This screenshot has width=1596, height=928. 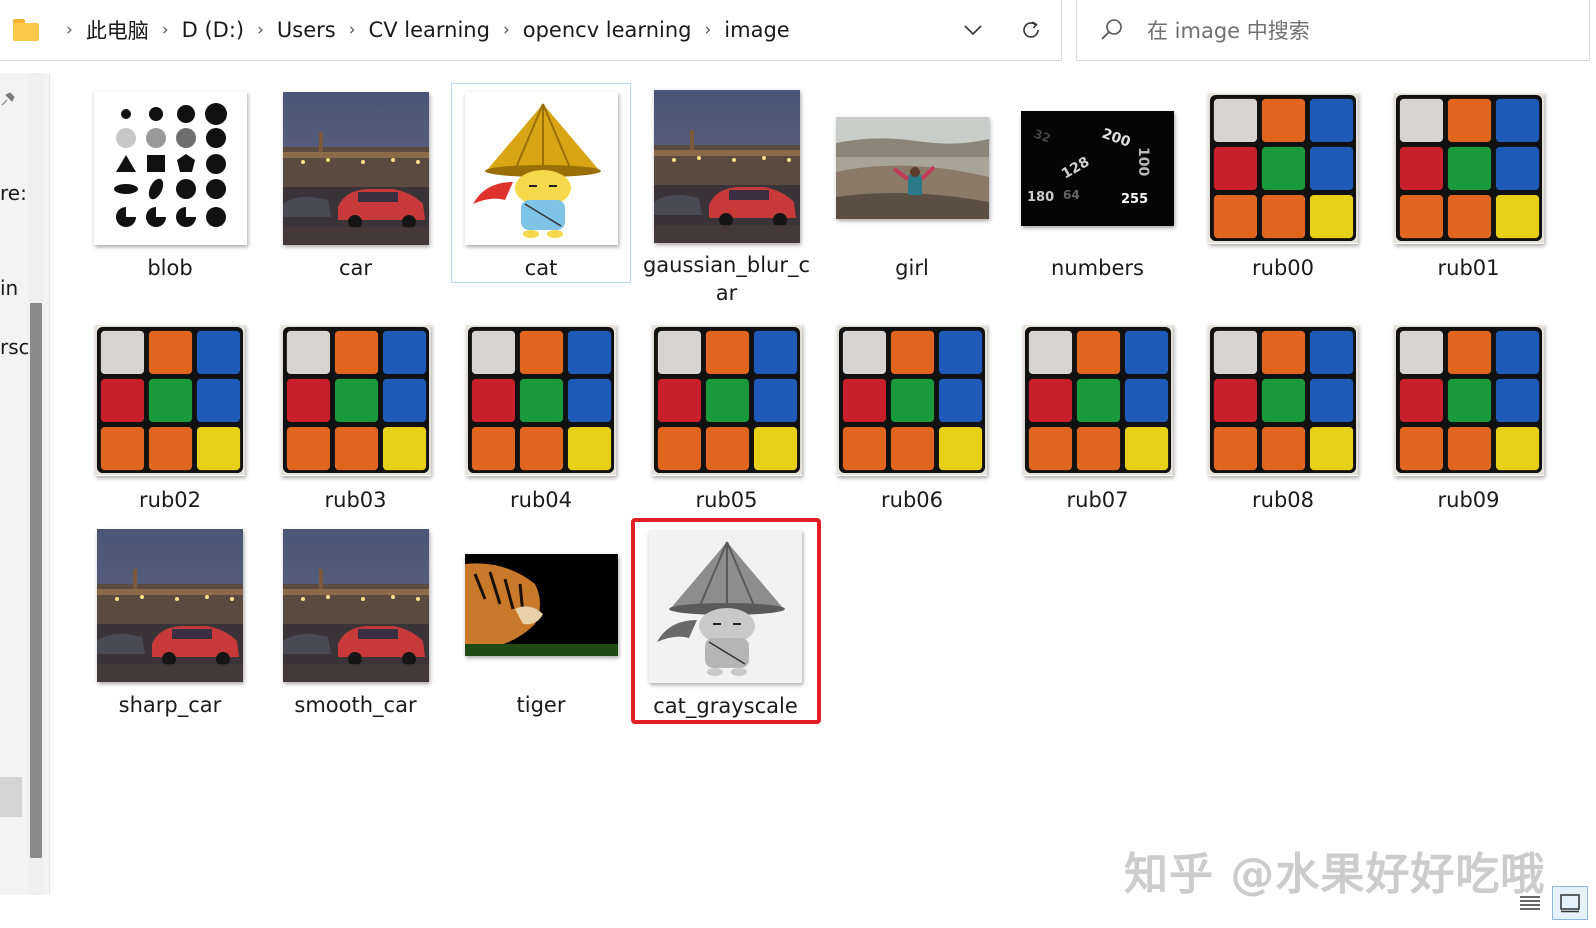 I want to click on navigation-pane: re: in rsc, so click(x=25, y=484).